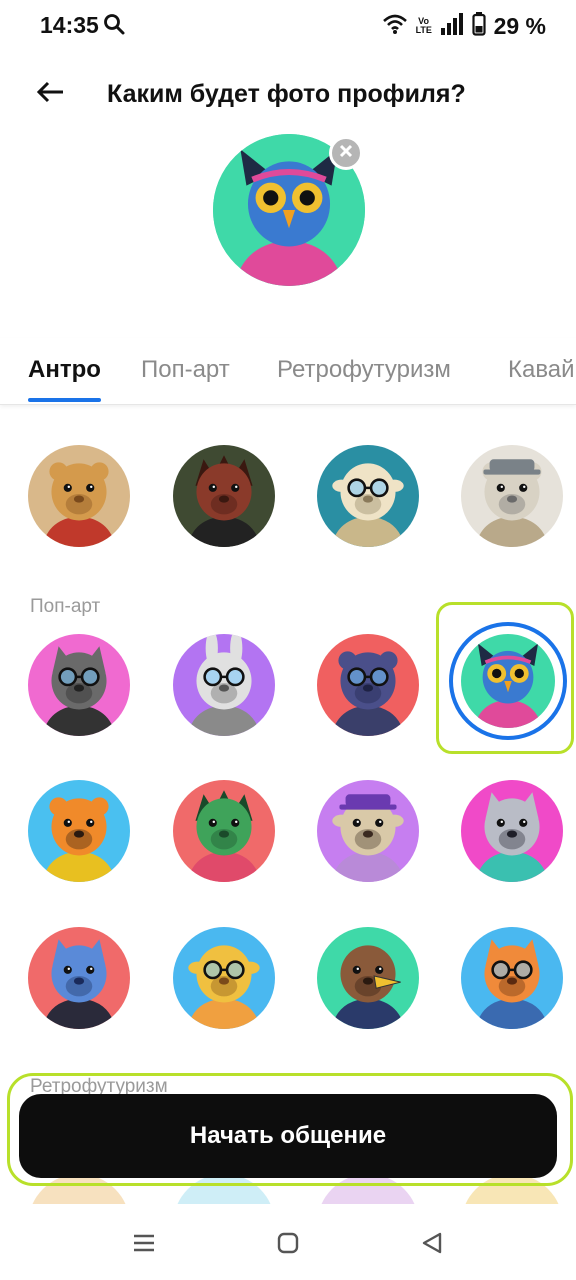 The height and width of the screenshot is (1280, 576). What do you see at coordinates (432, 1243) in the screenshot?
I see `back-triangle-icon` at bounding box center [432, 1243].